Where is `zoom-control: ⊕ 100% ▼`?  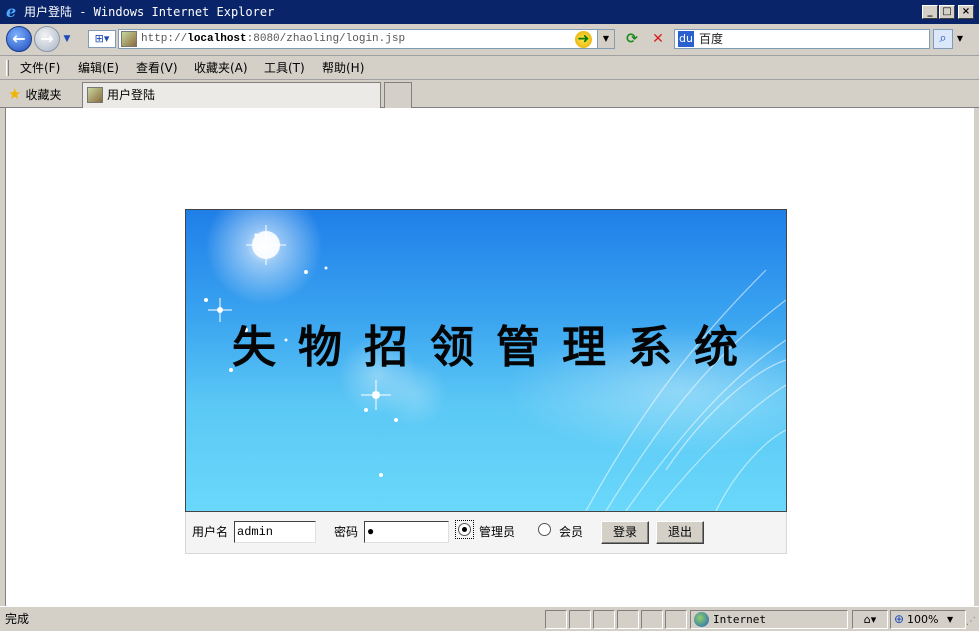 zoom-control: ⊕ 100% ▼ is located at coordinates (928, 619).